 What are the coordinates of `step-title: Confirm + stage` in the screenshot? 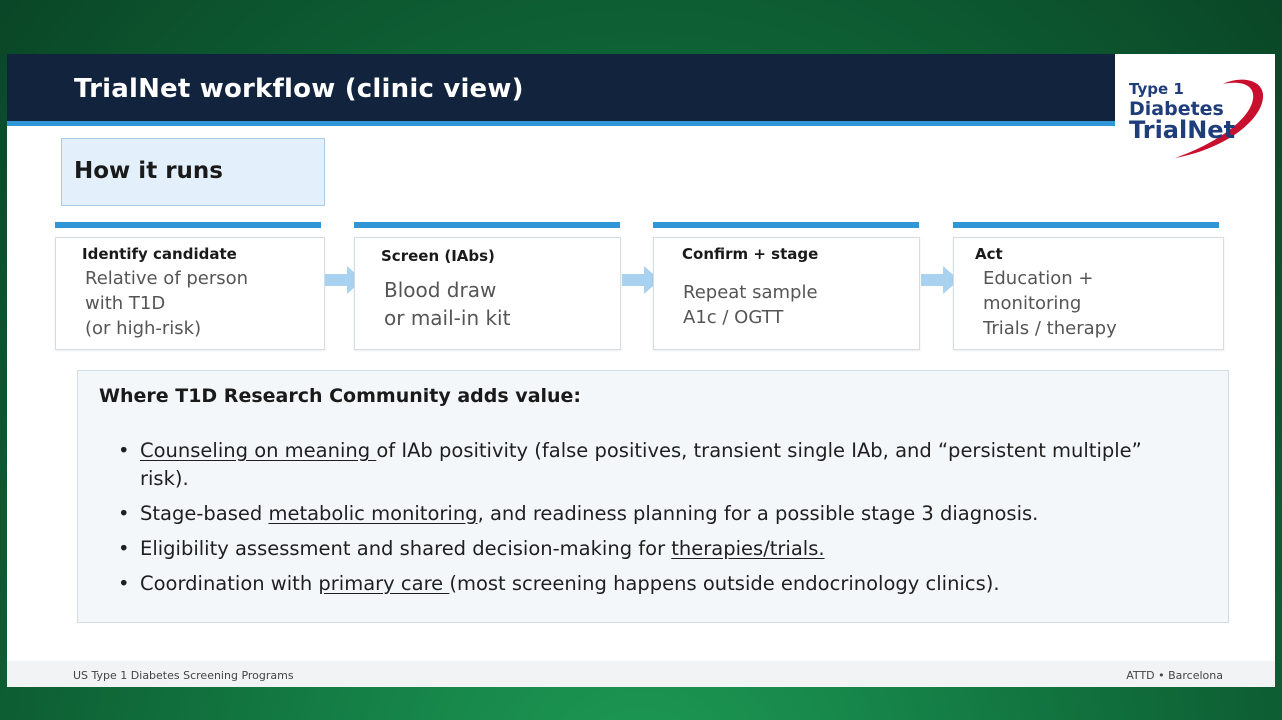 It's located at (750, 254).